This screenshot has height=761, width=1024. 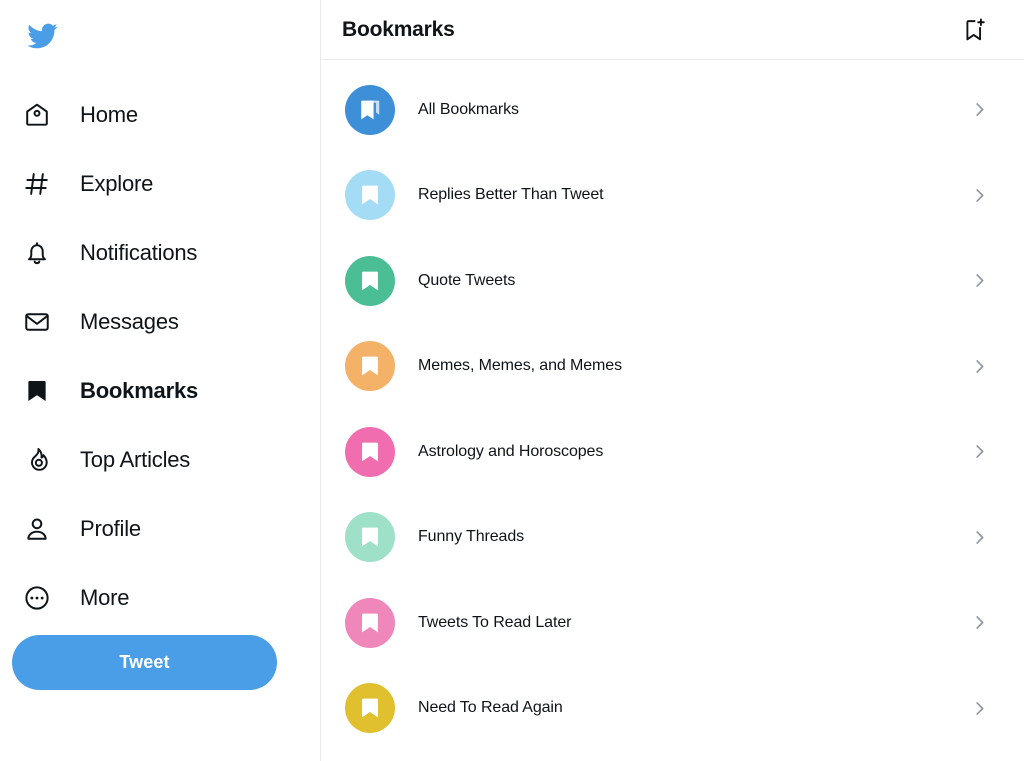 I want to click on bookmark-folder-label: Quote Tweets, so click(x=467, y=280).